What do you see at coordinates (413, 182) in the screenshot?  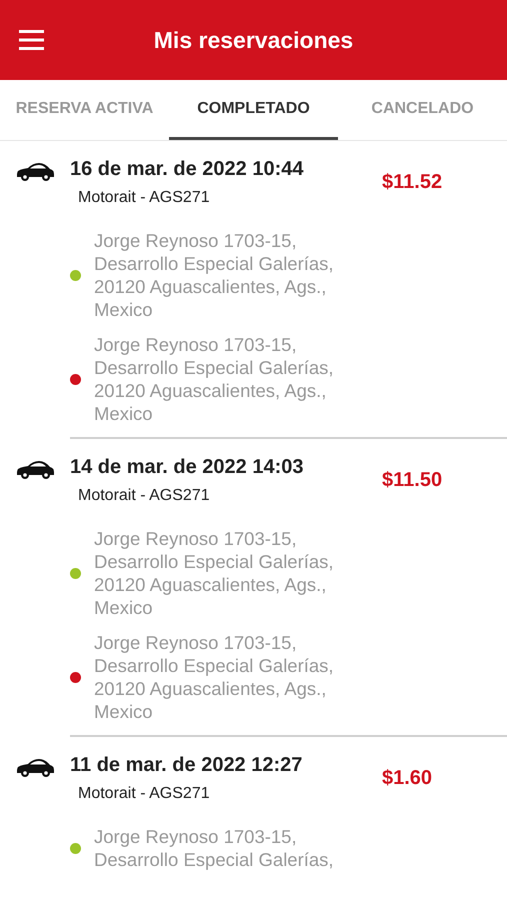 I see `price: $11.52` at bounding box center [413, 182].